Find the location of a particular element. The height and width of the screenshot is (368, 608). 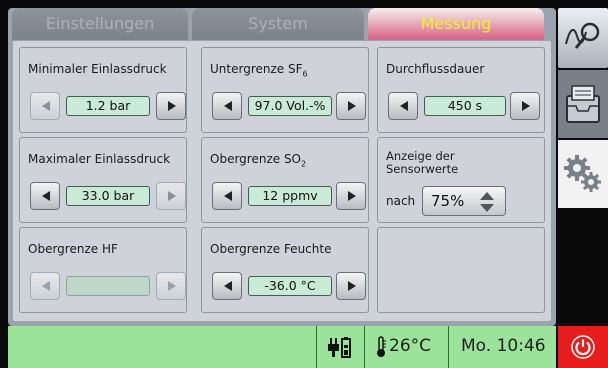

sidebar-storage is located at coordinates (583, 104).